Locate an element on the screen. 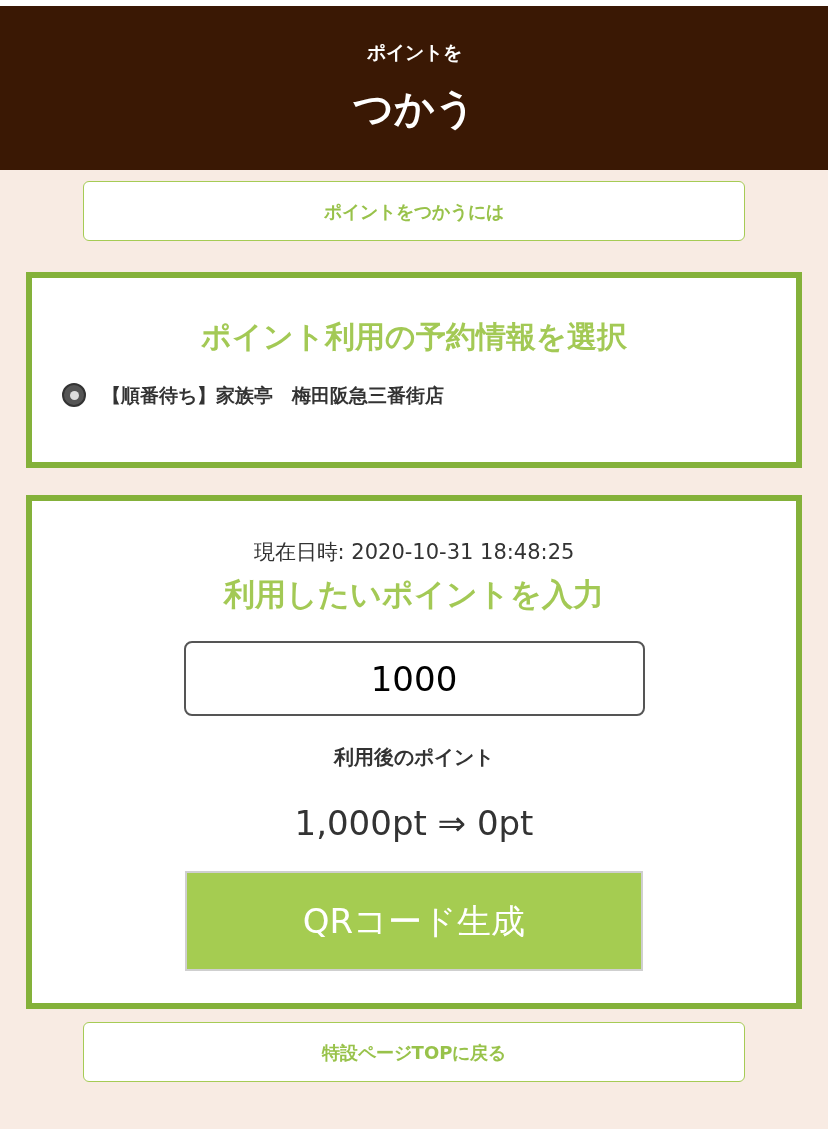 This screenshot has height=1129, width=828. points-input: 1000 is located at coordinates (414, 678).